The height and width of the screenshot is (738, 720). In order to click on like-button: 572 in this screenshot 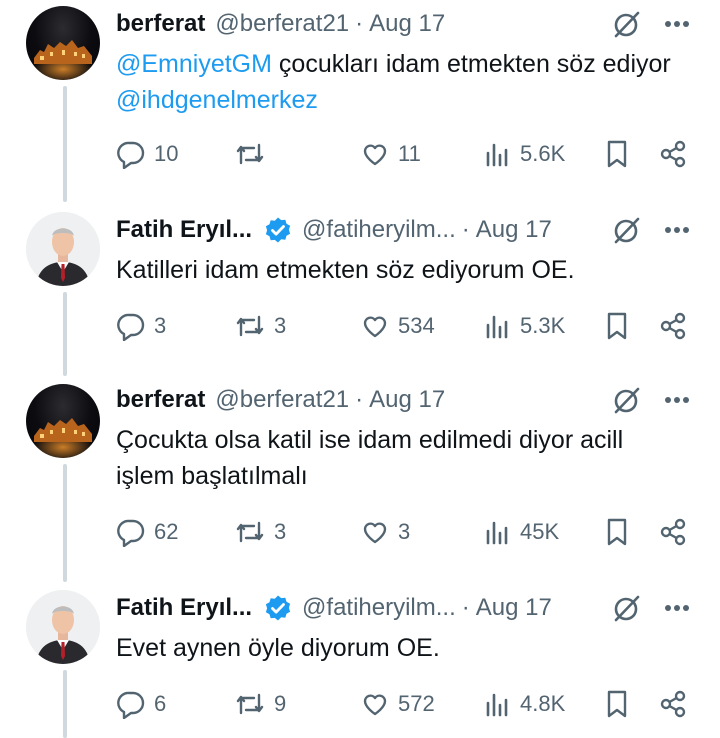, I will do `click(397, 704)`.